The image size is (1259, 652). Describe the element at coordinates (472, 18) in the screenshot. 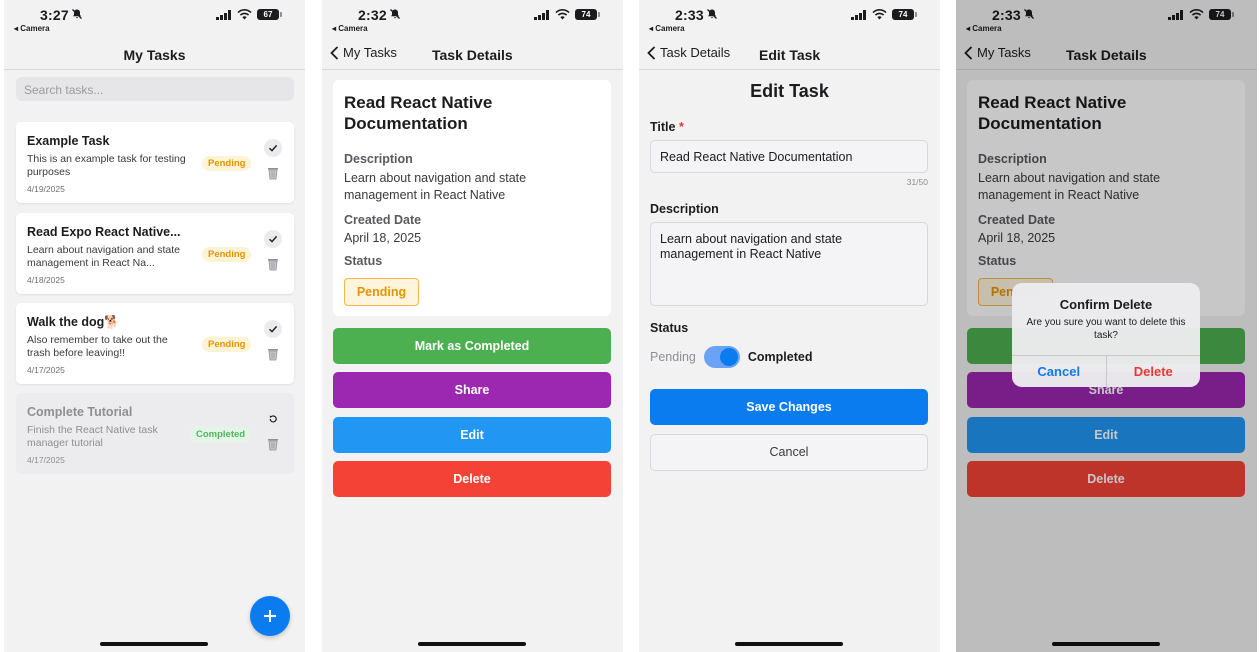

I see `status-bar: 2:32 ◂ Camera 74` at that location.